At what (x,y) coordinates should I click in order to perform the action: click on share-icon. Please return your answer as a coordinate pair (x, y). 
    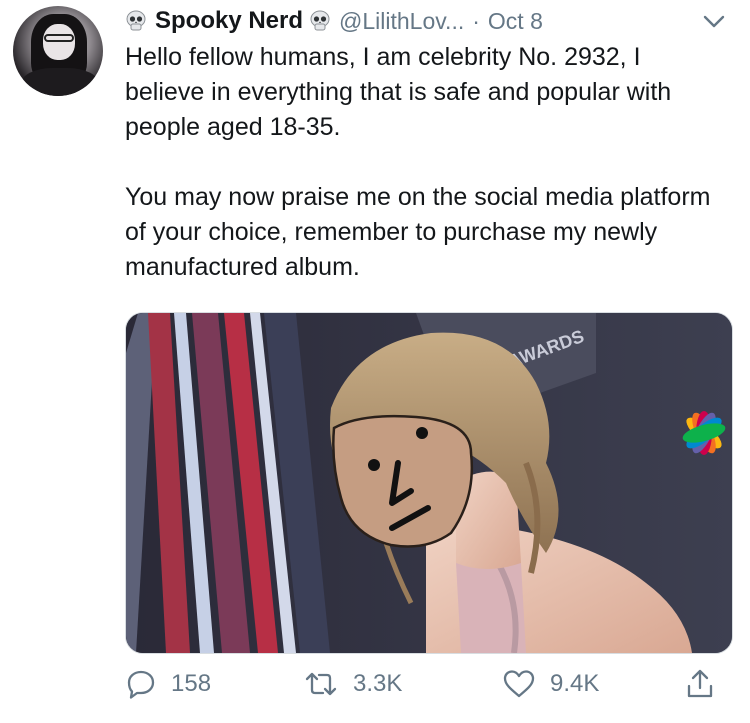
    Looking at the image, I should click on (700, 683).